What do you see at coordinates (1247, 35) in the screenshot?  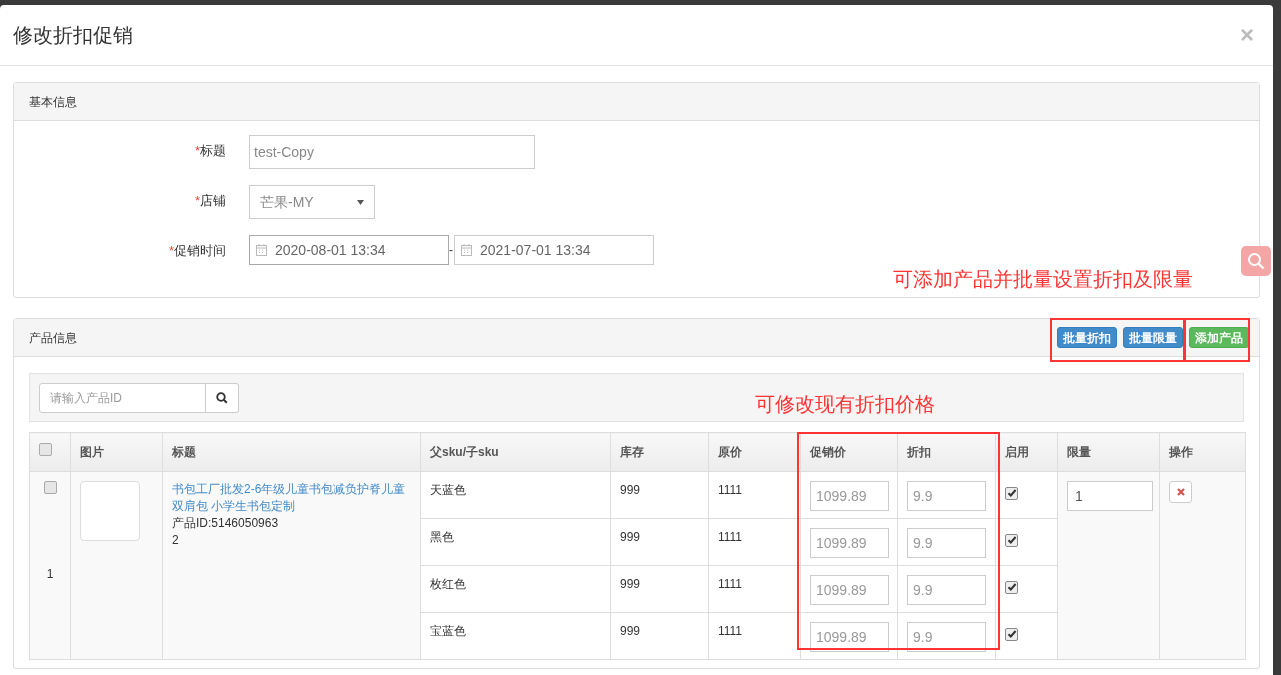 I see `close-button: ×` at bounding box center [1247, 35].